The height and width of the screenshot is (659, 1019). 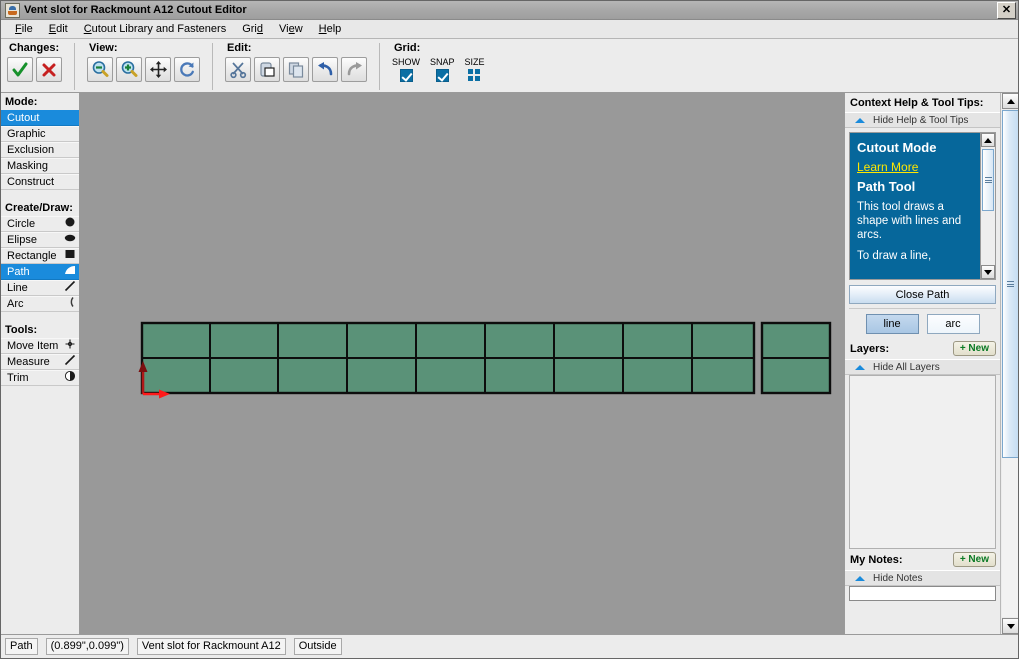 I want to click on hide-all-layers-toggle: Hide All Layers, so click(x=922, y=367).